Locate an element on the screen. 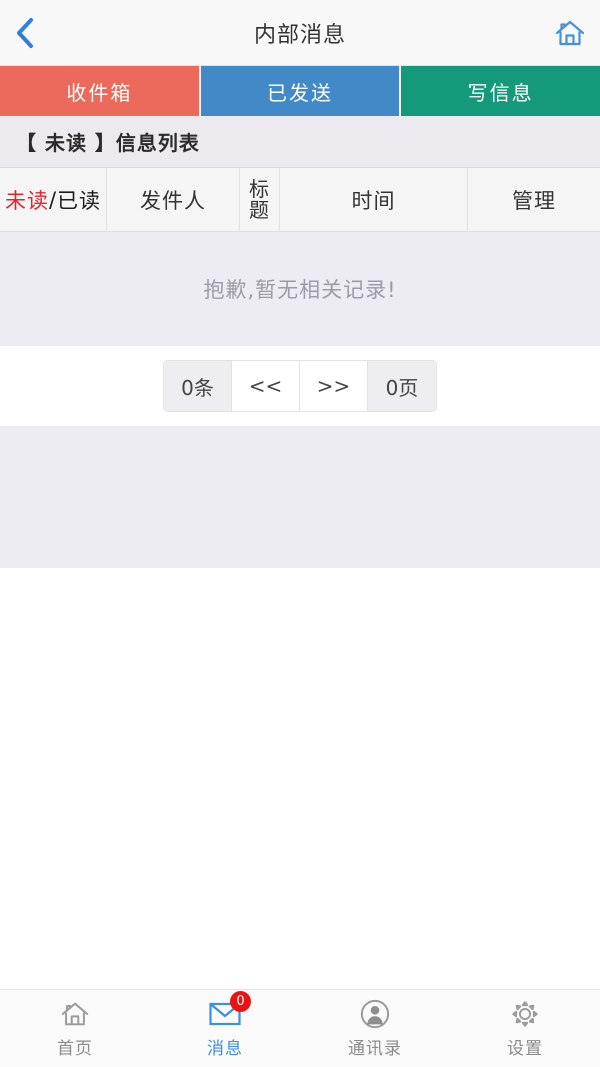 The image size is (600, 1067). column-header-time: 时间 is located at coordinates (374, 199).